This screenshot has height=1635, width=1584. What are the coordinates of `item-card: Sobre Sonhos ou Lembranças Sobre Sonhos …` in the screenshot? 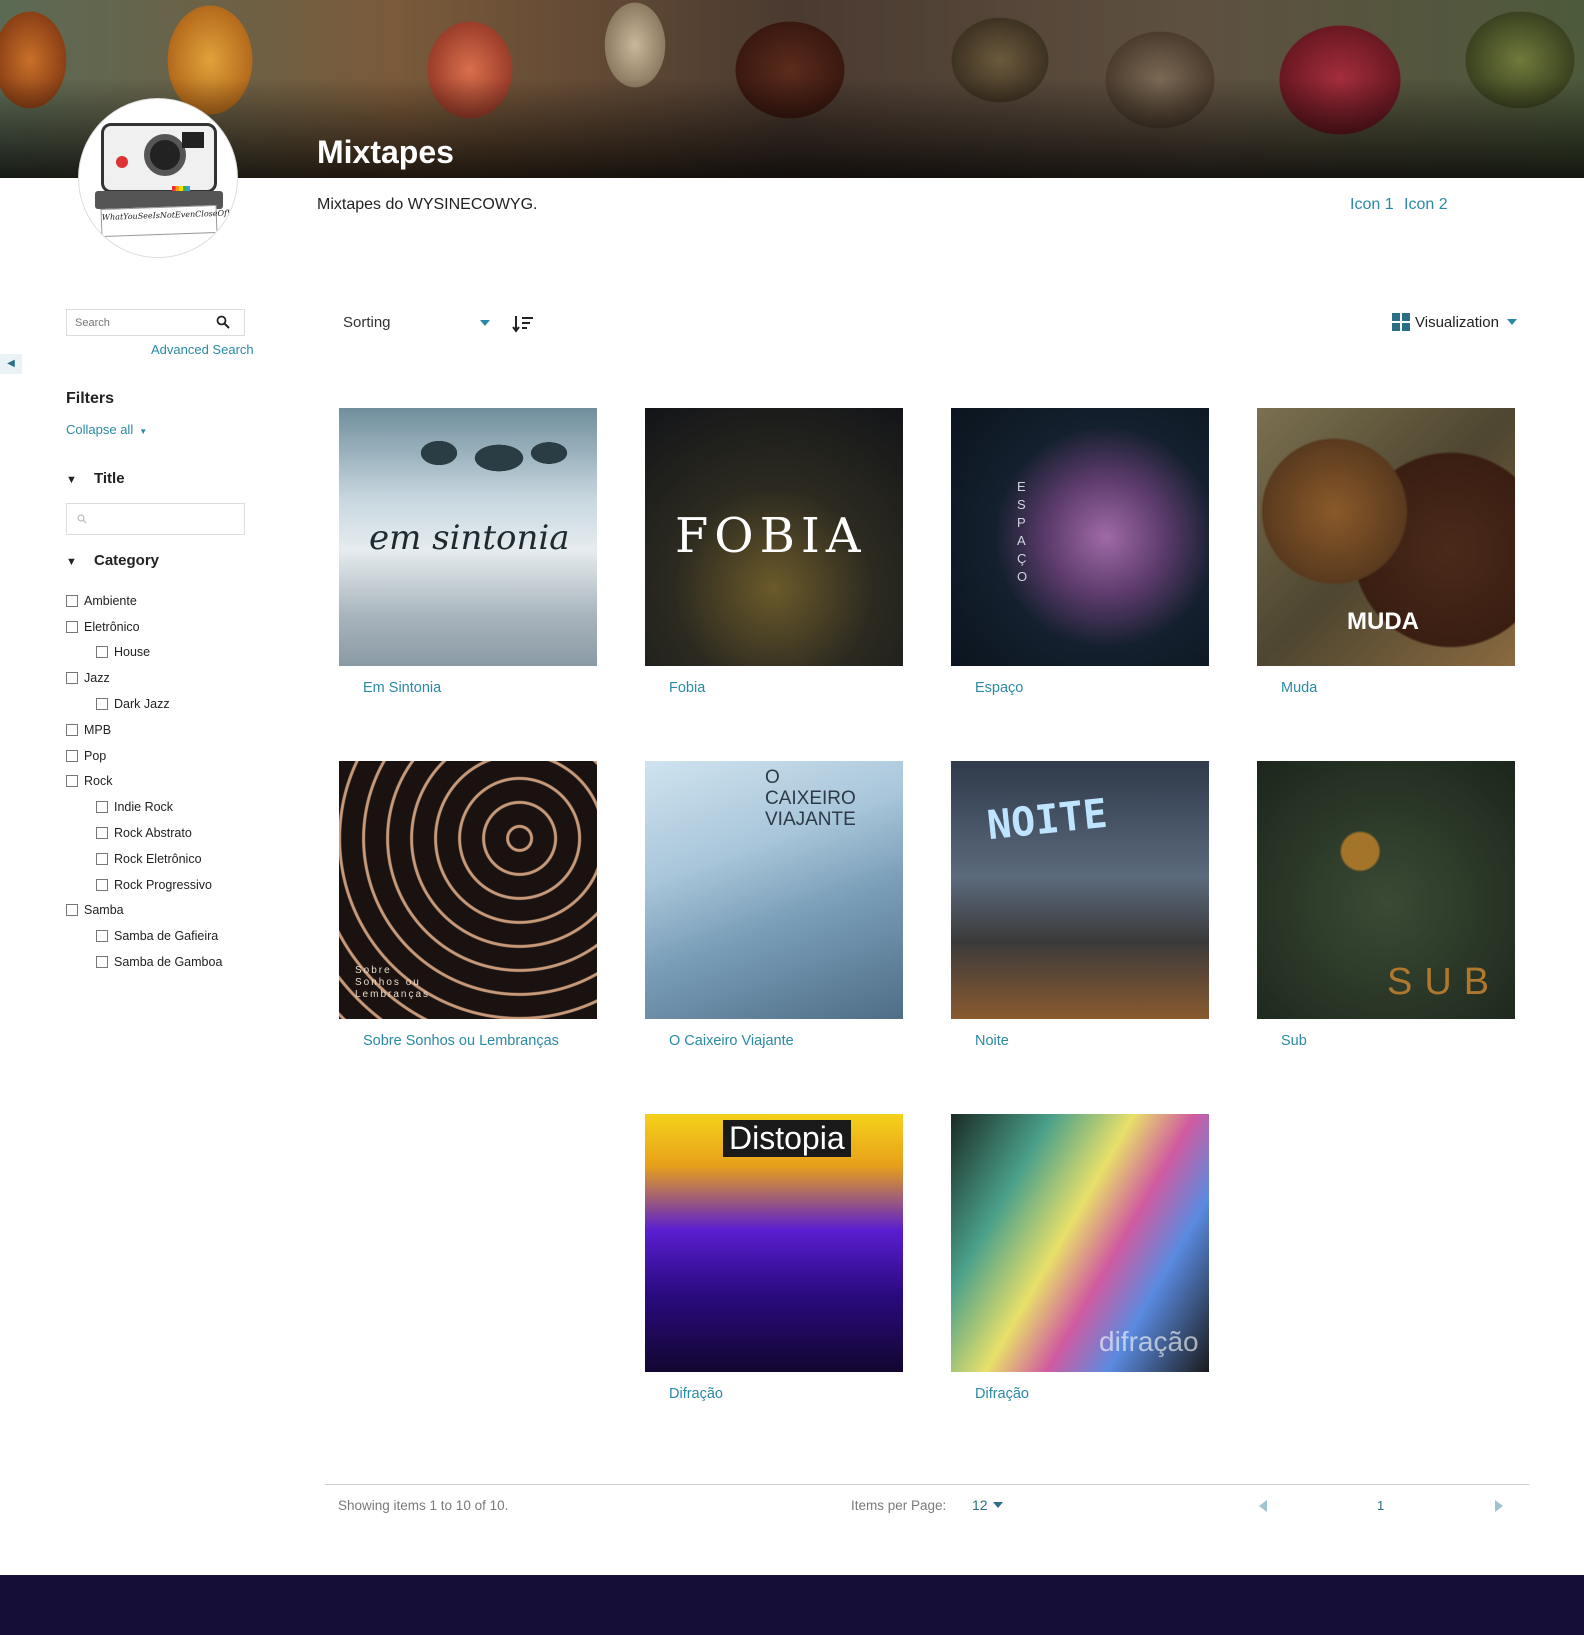 It's located at (468, 905).